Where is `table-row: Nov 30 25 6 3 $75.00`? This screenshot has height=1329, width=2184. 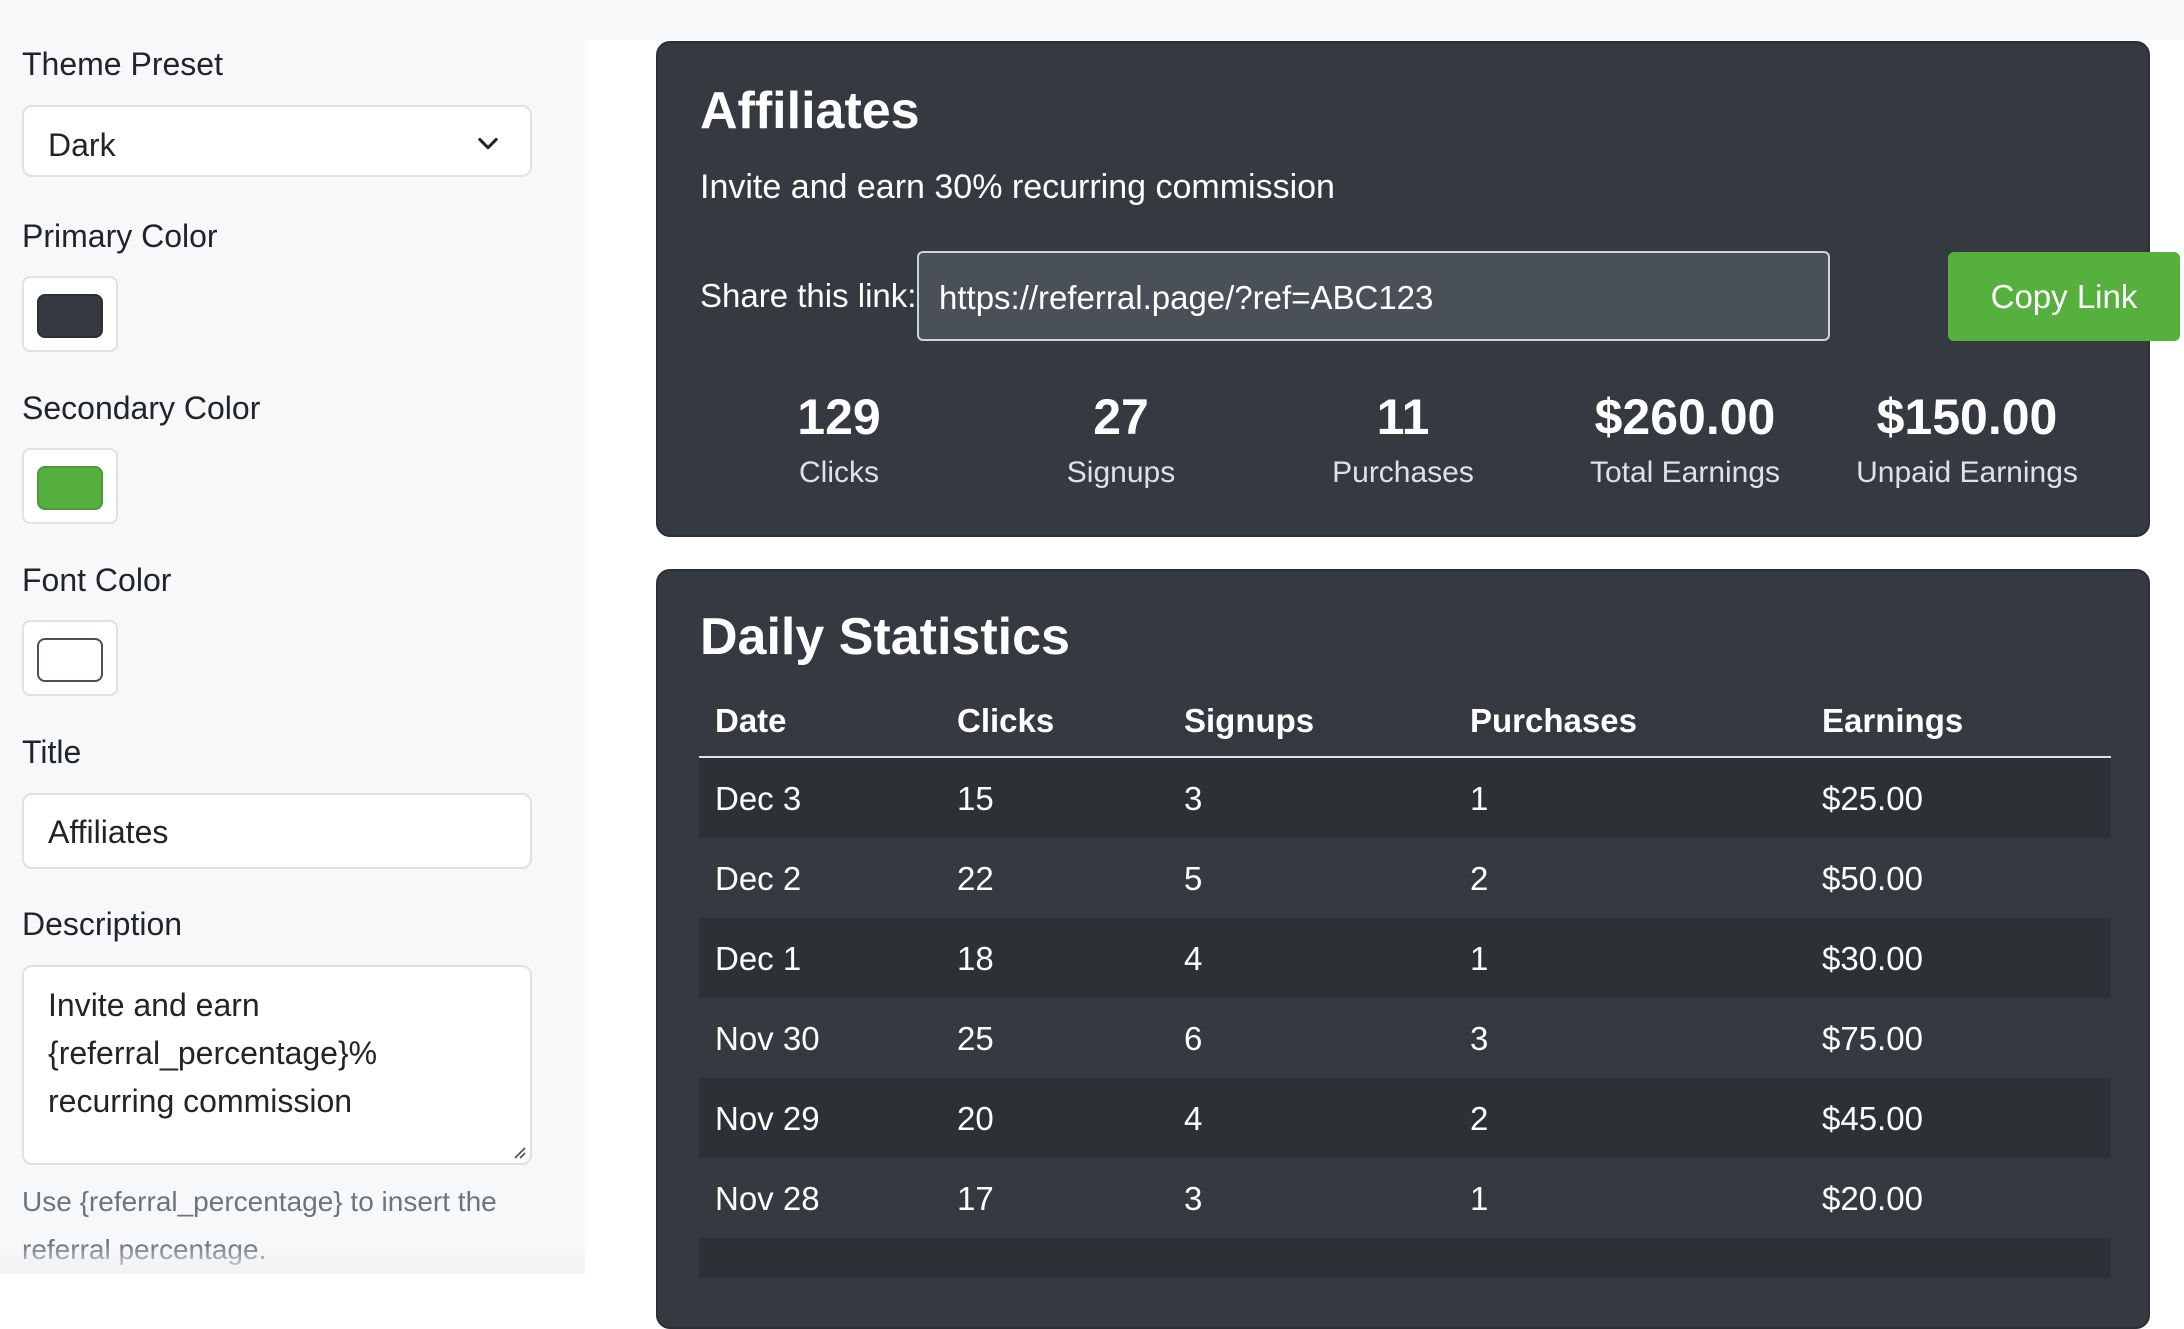 table-row: Nov 30 25 6 3 $75.00 is located at coordinates (1405, 1038).